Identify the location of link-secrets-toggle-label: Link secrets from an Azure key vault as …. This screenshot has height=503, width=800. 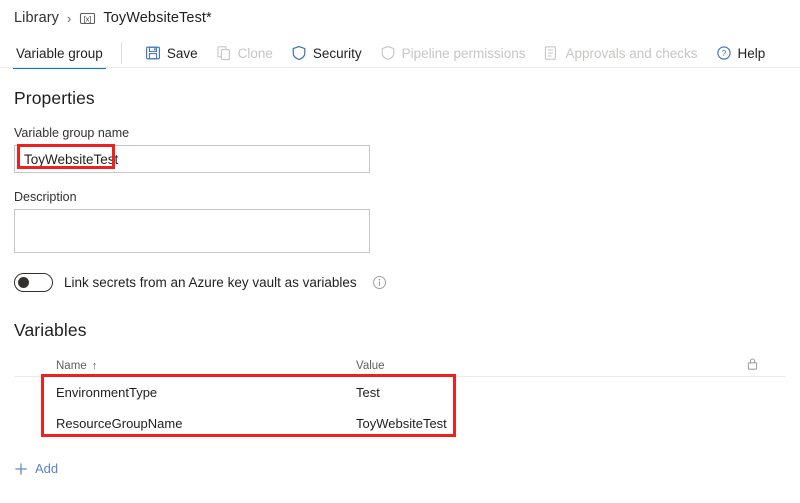
(210, 282).